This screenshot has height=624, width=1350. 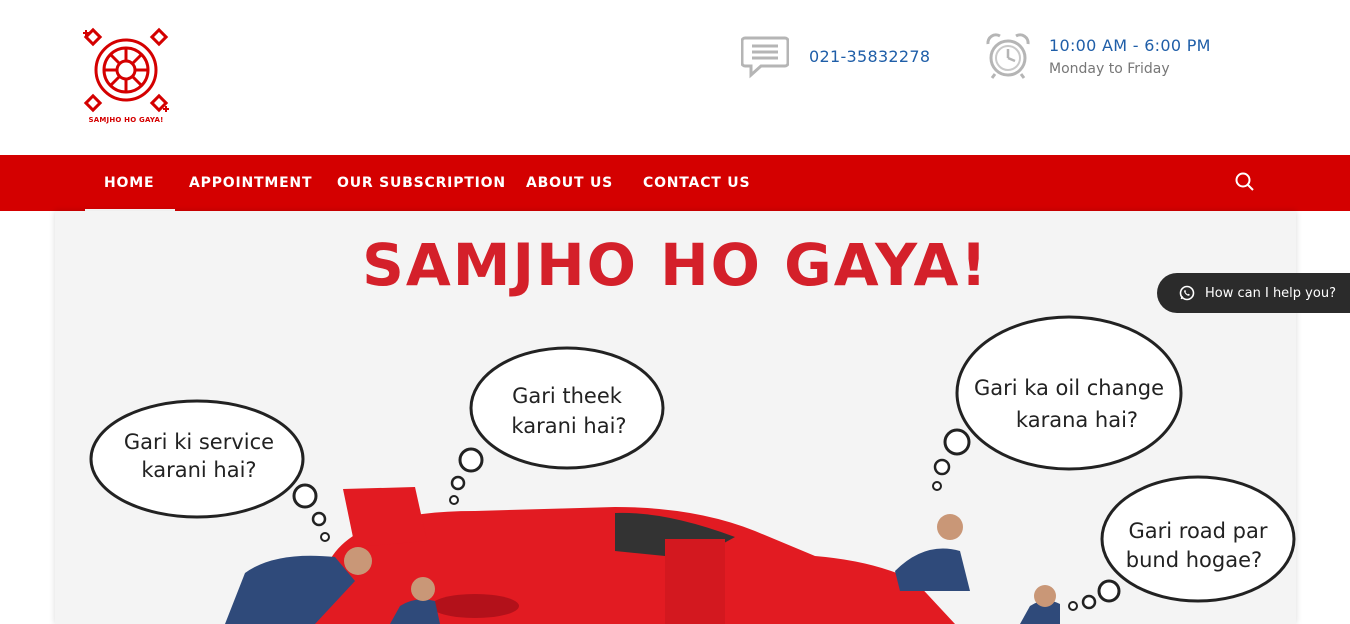 I want to click on chat-message-icon, so click(x=765, y=57).